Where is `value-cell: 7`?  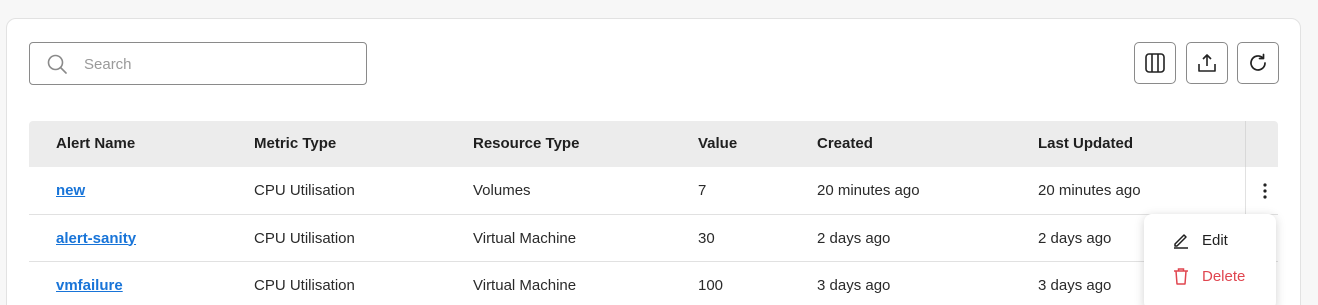
value-cell: 7 is located at coordinates (702, 190).